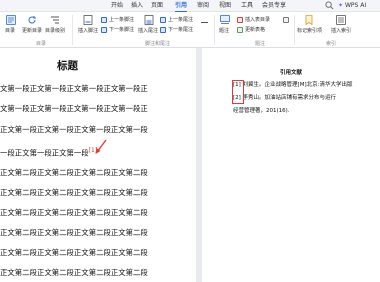 This screenshot has height=282, width=380. Describe the element at coordinates (157, 5) in the screenshot. I see `tab-page: 页面` at that location.